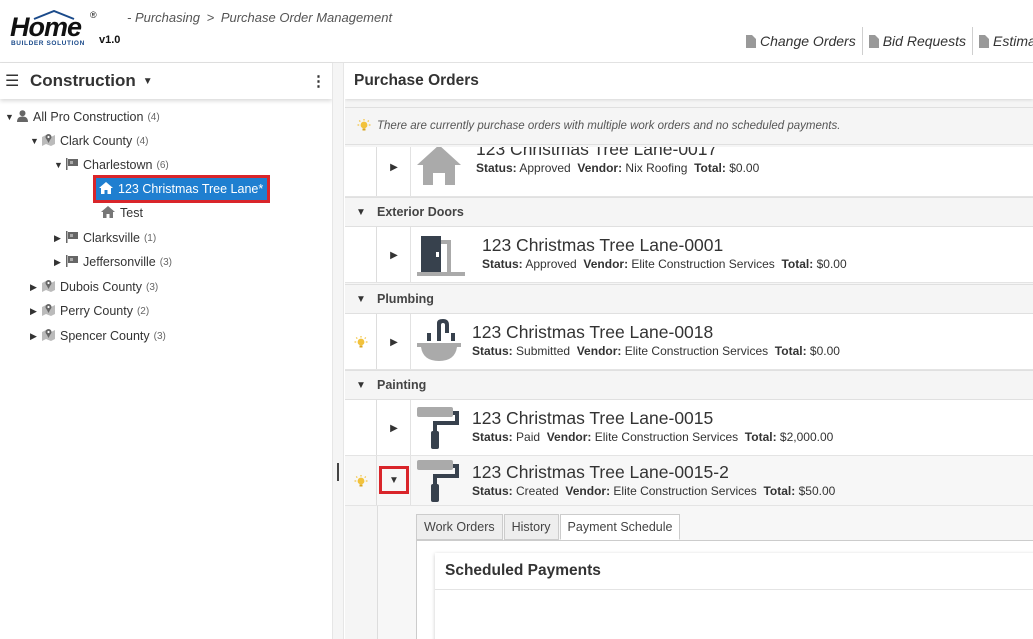  Describe the element at coordinates (924, 41) in the screenshot. I see `link-label: Bid Requests` at that location.